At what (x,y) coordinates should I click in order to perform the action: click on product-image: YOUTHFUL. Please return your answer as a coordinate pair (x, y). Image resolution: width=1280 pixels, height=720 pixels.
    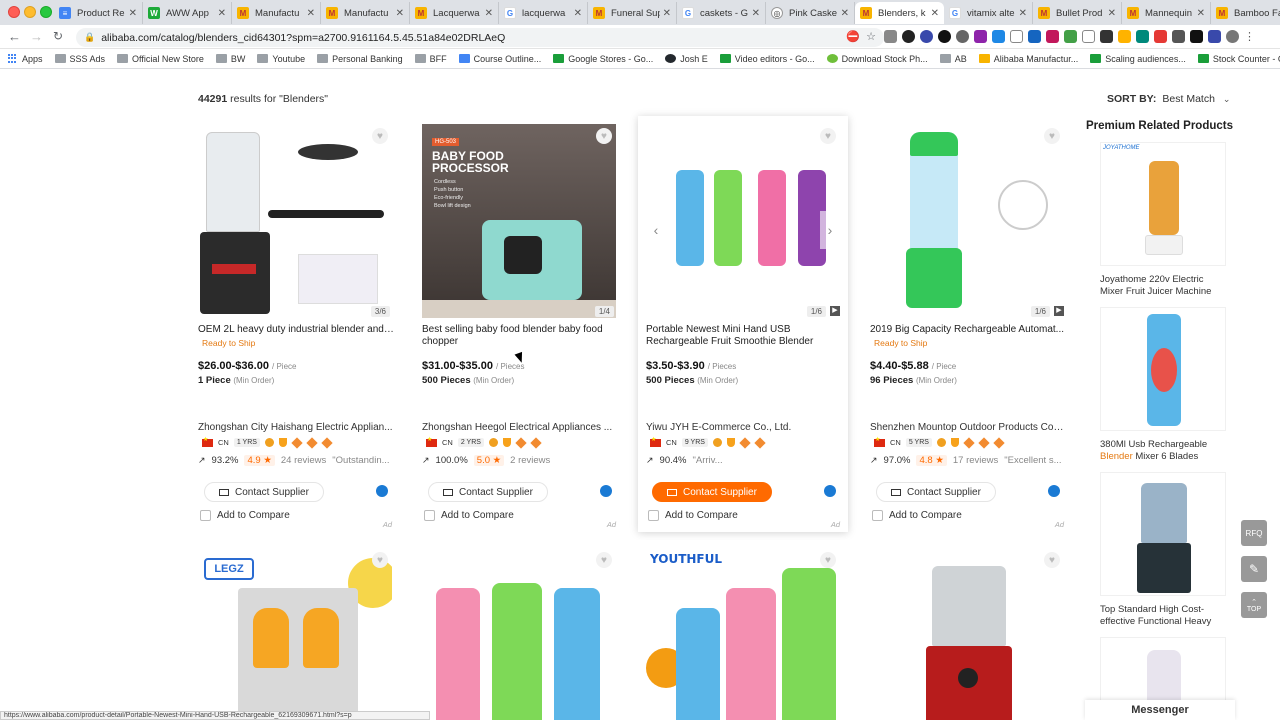
    Looking at the image, I should click on (743, 634).